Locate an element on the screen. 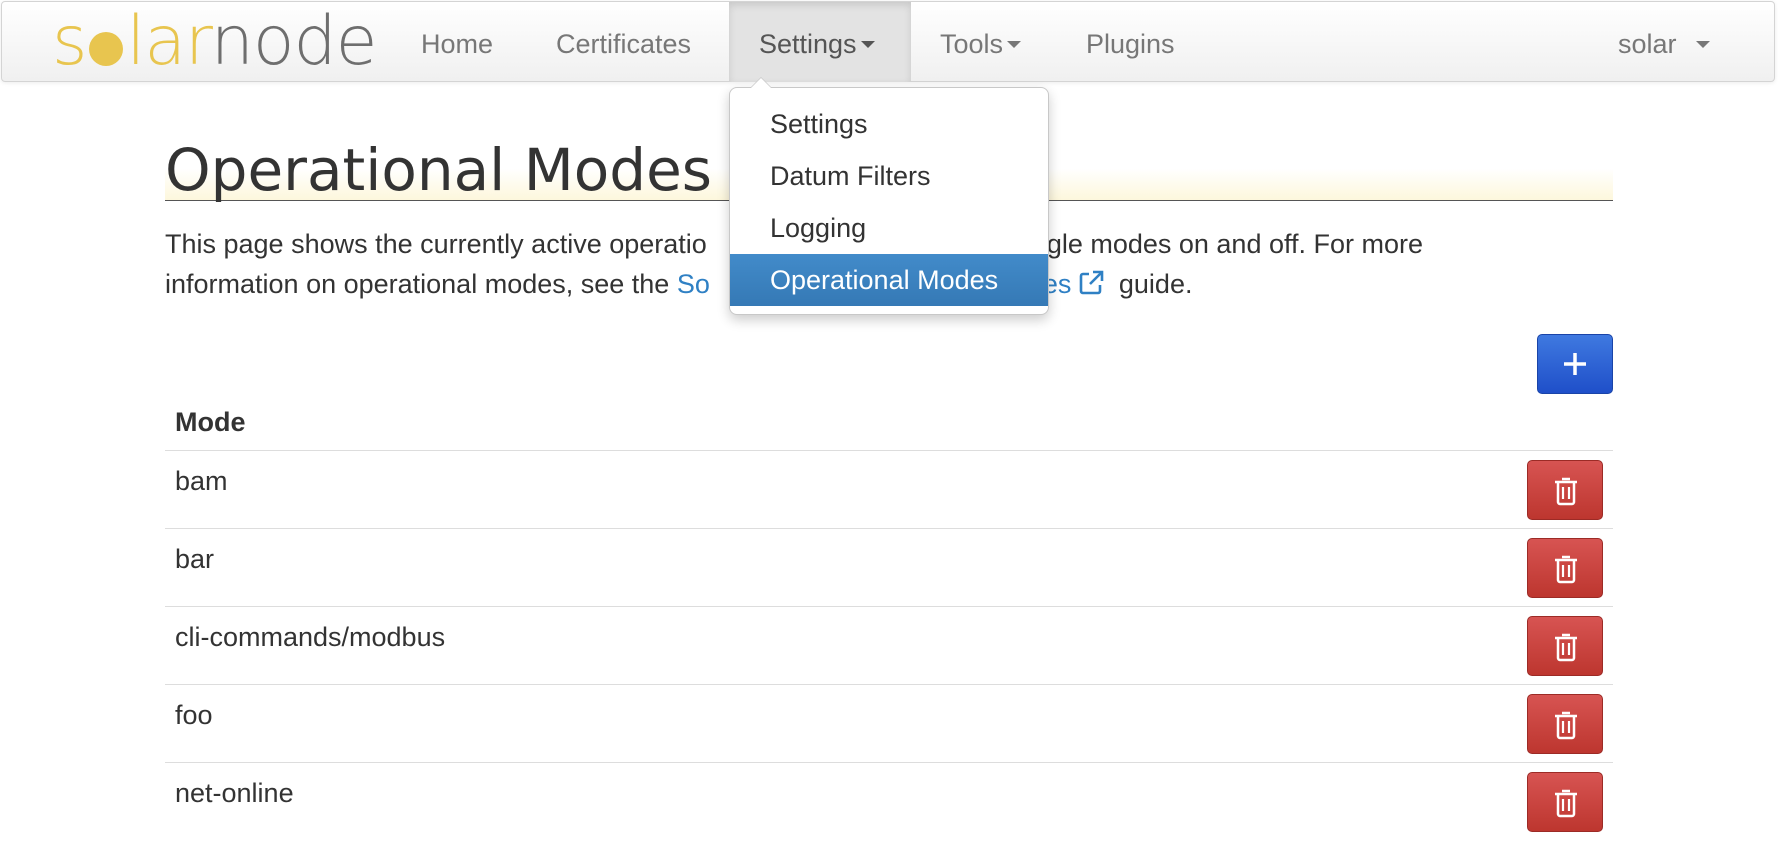 This screenshot has width=1778, height=868. nav-home-label: Home is located at coordinates (457, 44).